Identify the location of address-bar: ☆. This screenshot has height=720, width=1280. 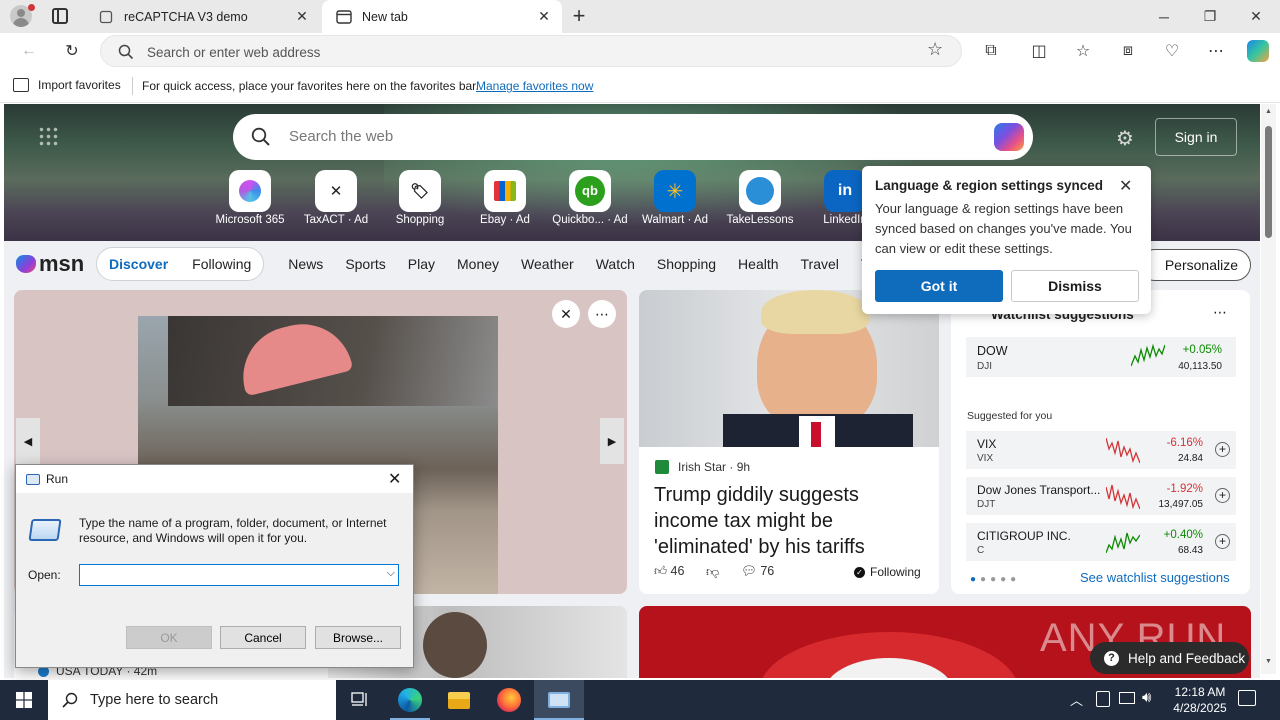
(531, 51).